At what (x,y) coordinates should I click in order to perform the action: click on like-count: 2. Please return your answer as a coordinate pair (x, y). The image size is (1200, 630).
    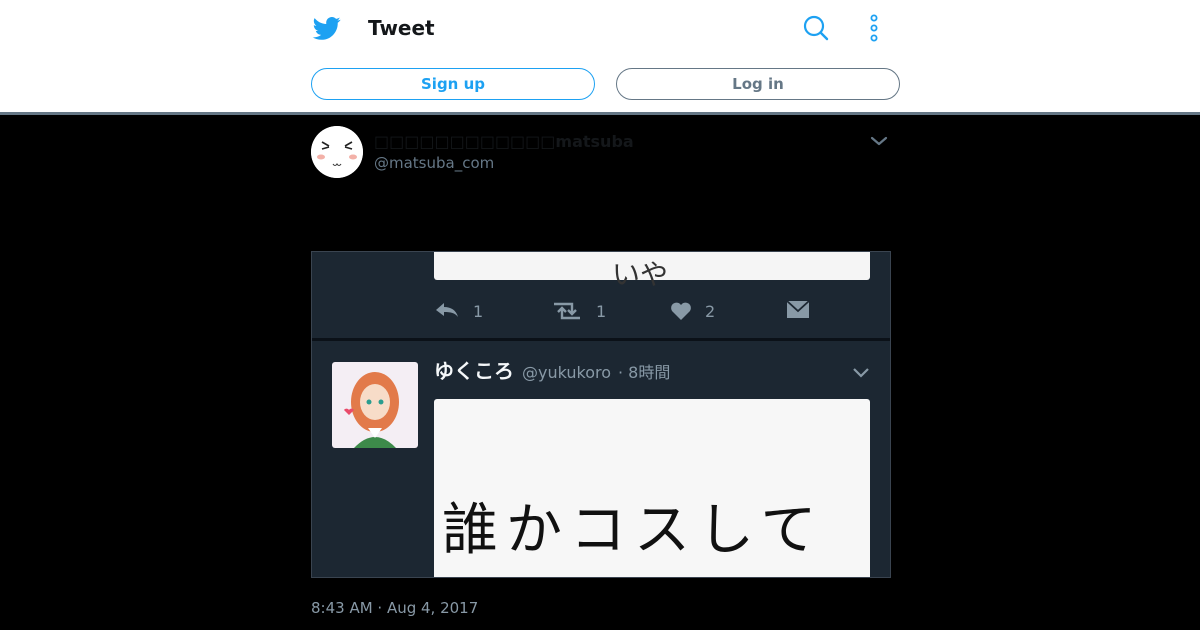
    Looking at the image, I should click on (710, 311).